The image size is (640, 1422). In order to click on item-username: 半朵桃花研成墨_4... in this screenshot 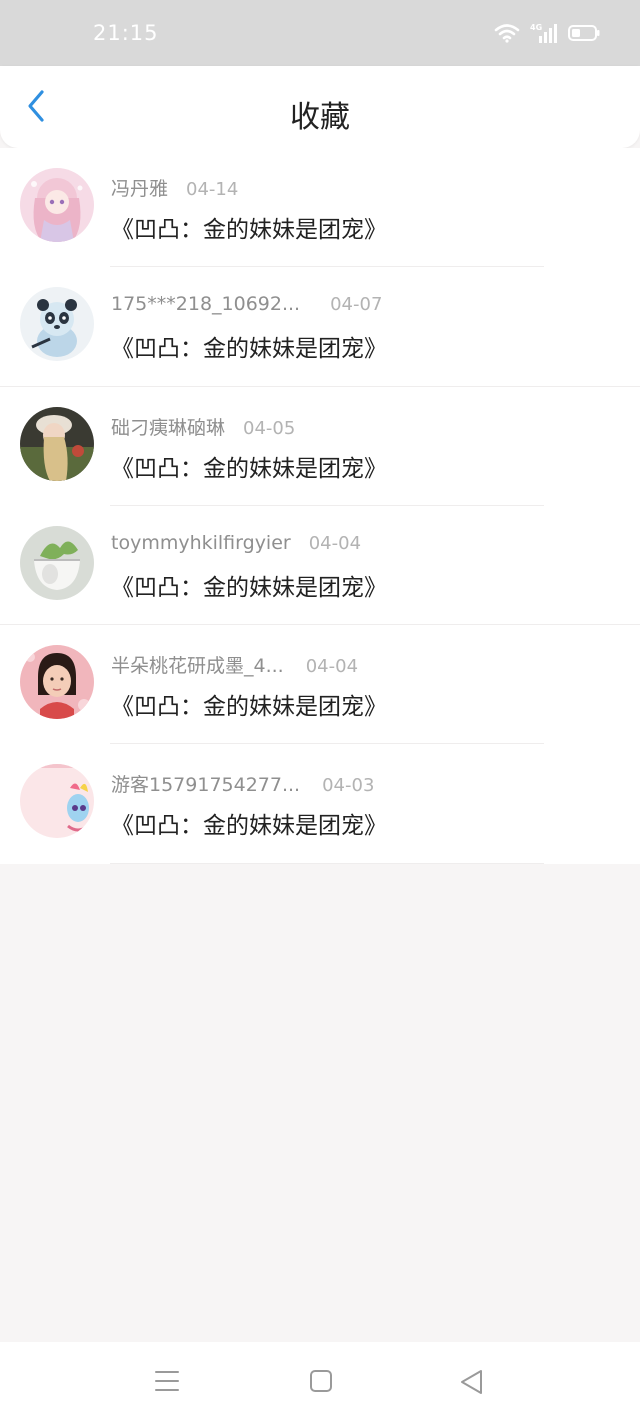, I will do `click(197, 666)`.